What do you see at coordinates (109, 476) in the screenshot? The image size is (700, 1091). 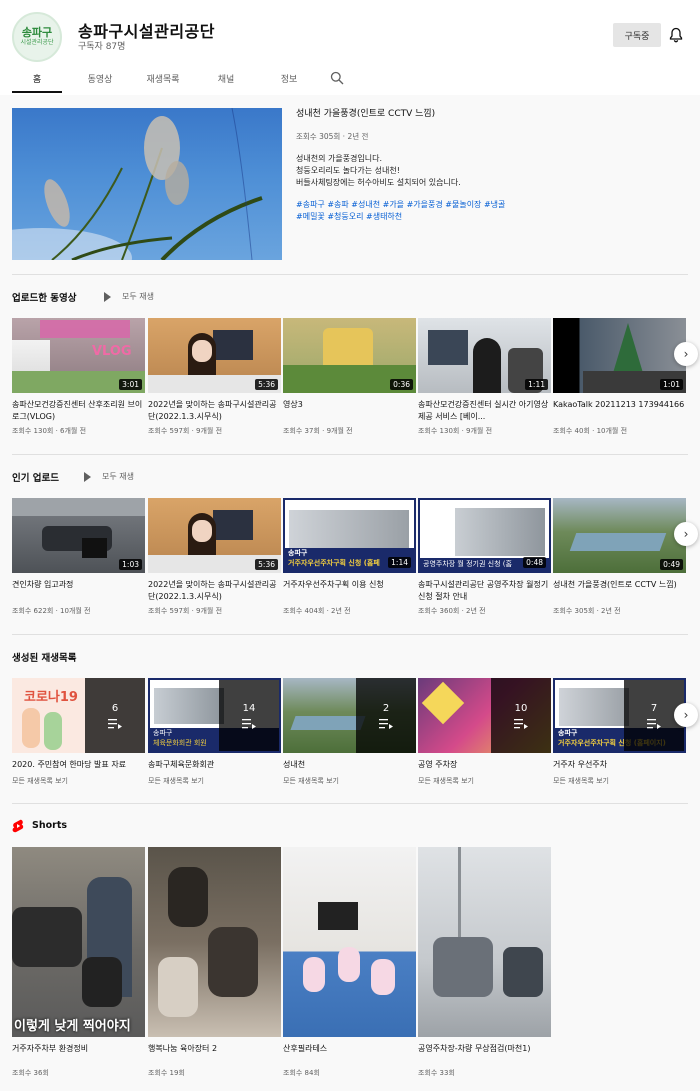 I see `popular-play-all-button: 모두 재생` at bounding box center [109, 476].